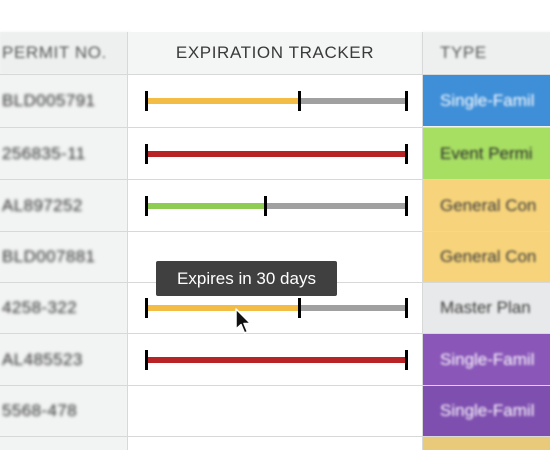 This screenshot has height=450, width=550. I want to click on header-expiration-tracker: EXPIRATION TRACKER, so click(275, 53).